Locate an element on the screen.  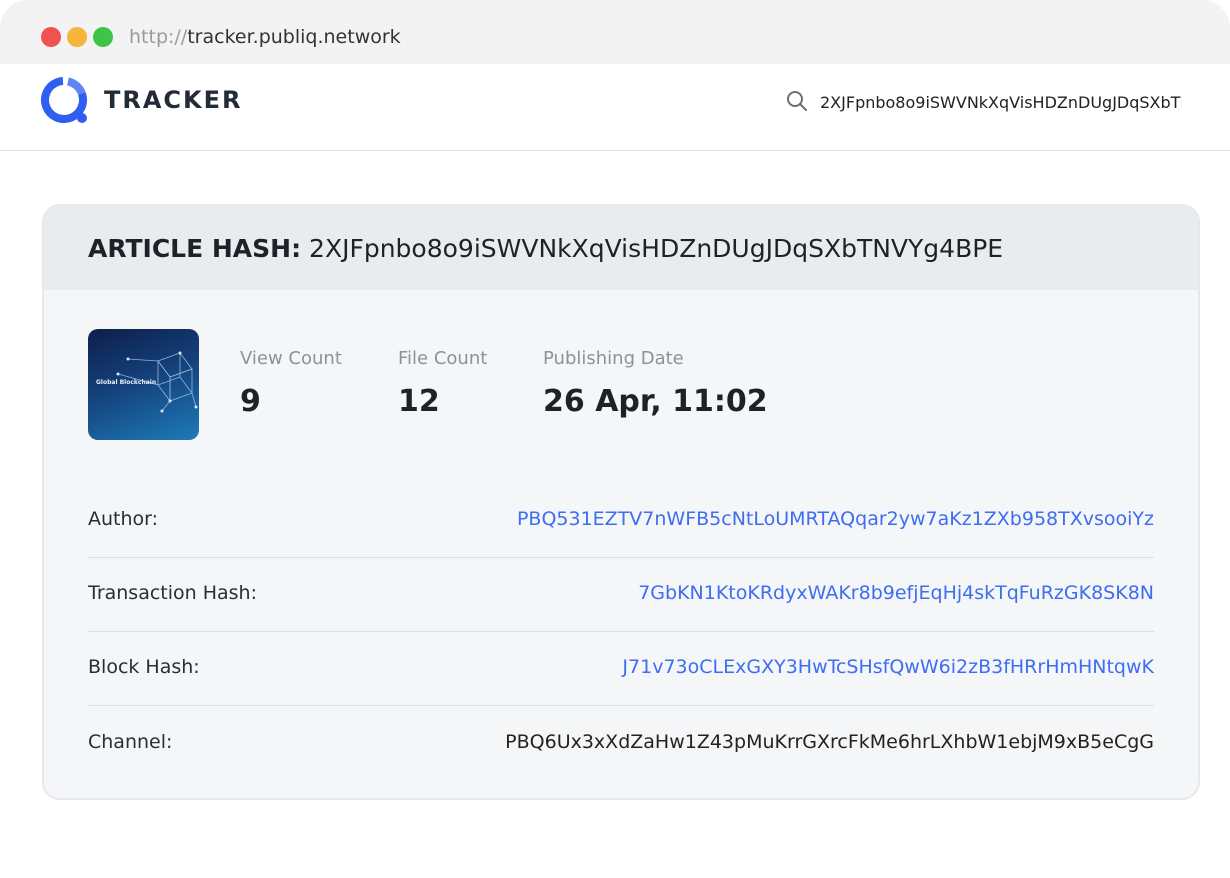
search-bar is located at coordinates (986, 103).